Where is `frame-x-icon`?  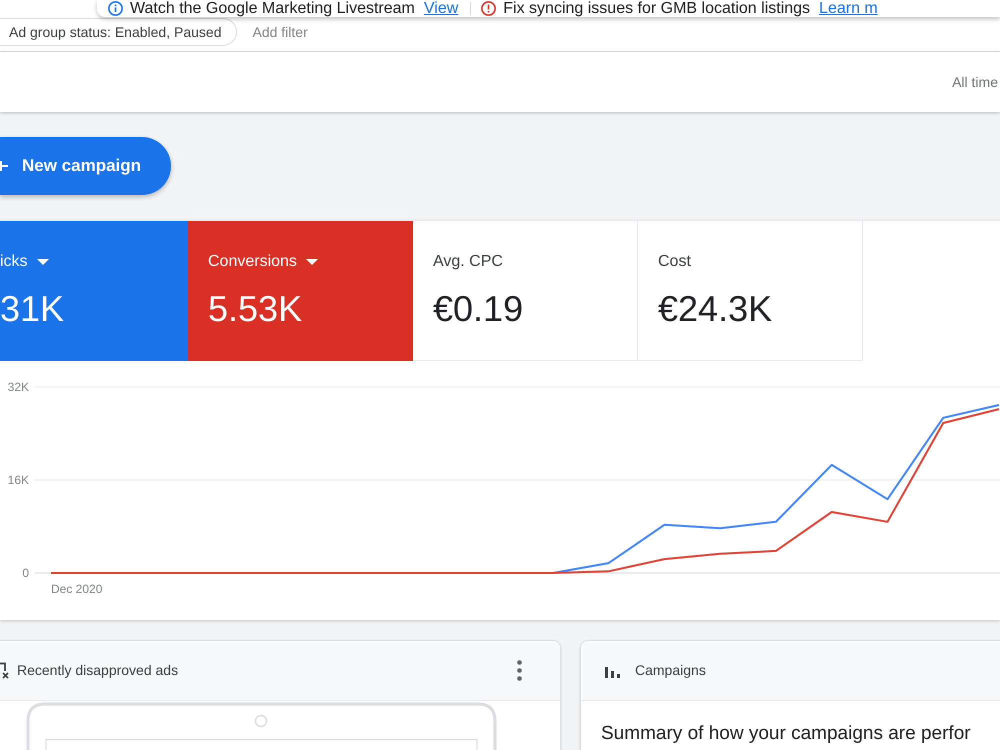
frame-x-icon is located at coordinates (4, 670).